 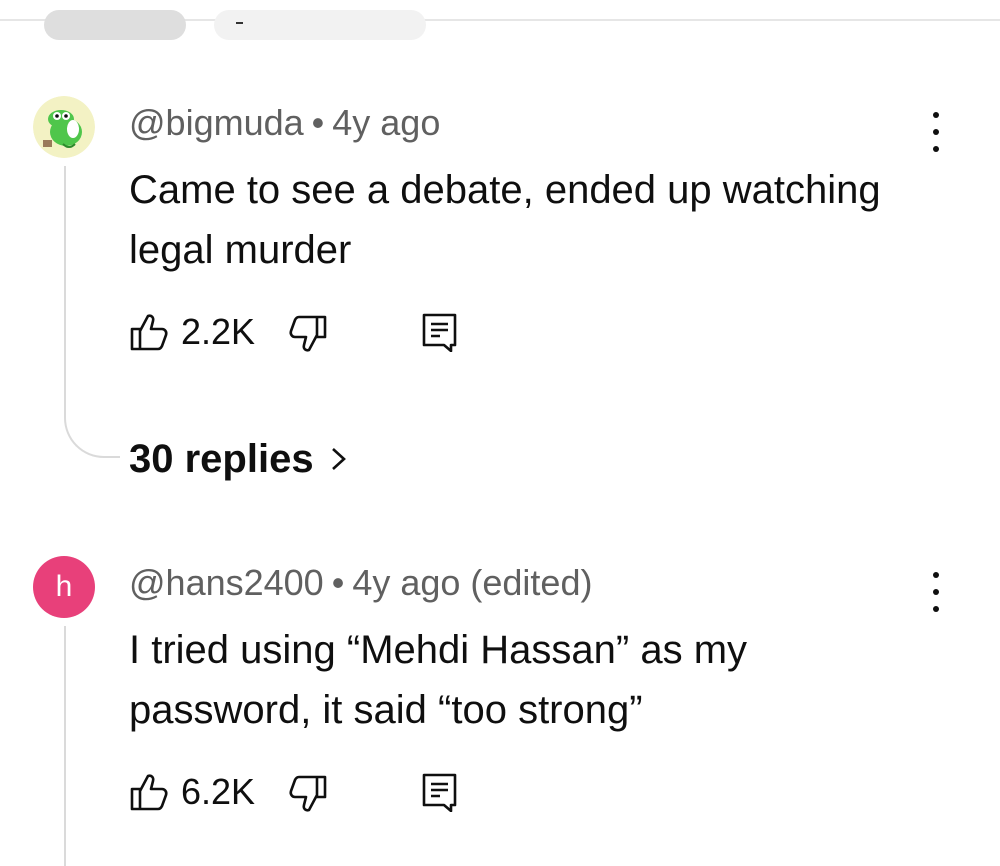 What do you see at coordinates (338, 459) in the screenshot?
I see `chevron-right-icon` at bounding box center [338, 459].